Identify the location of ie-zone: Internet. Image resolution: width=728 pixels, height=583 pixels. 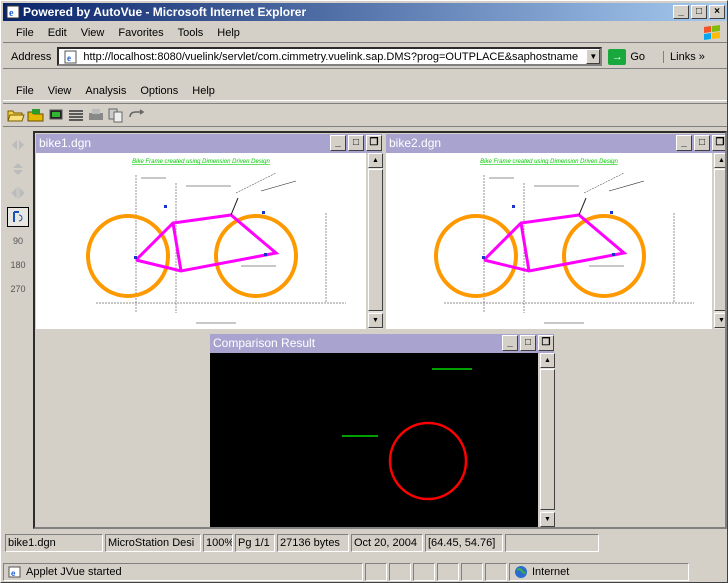
(599, 572).